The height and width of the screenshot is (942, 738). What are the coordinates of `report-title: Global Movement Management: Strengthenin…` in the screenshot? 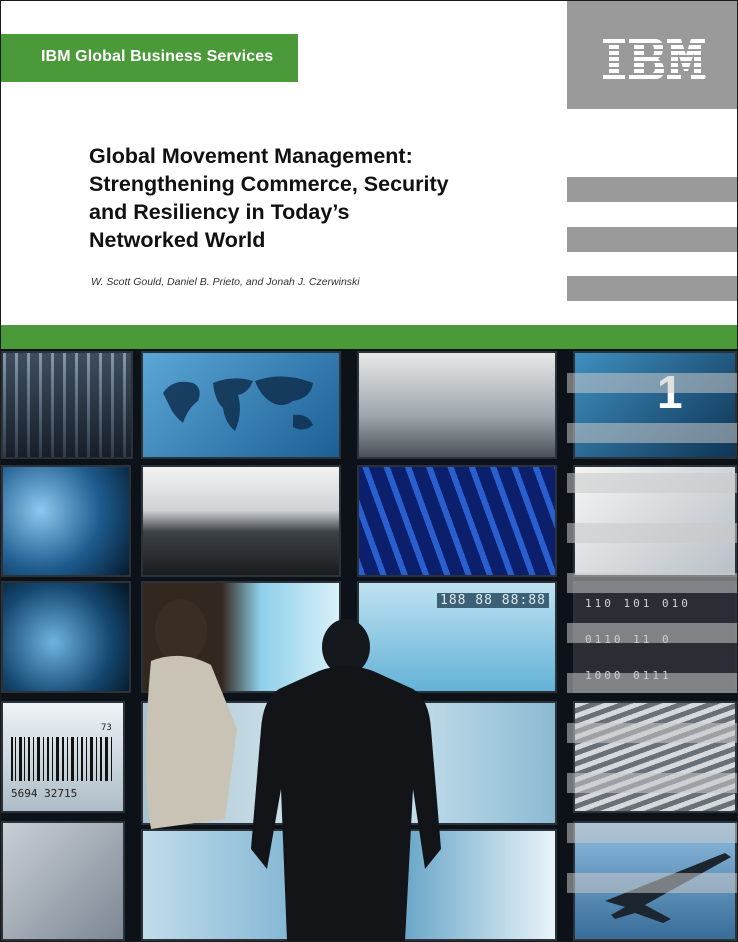 It's located at (309, 198).